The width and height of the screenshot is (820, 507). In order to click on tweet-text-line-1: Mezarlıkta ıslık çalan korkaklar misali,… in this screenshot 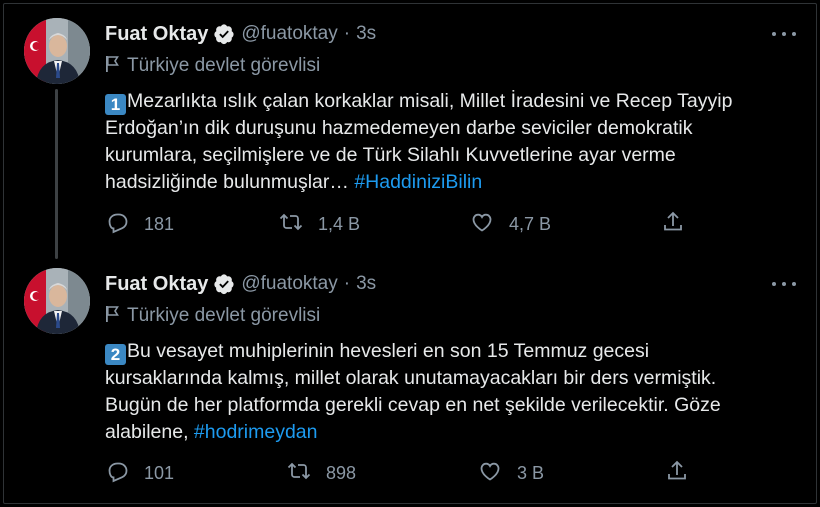, I will do `click(430, 101)`.